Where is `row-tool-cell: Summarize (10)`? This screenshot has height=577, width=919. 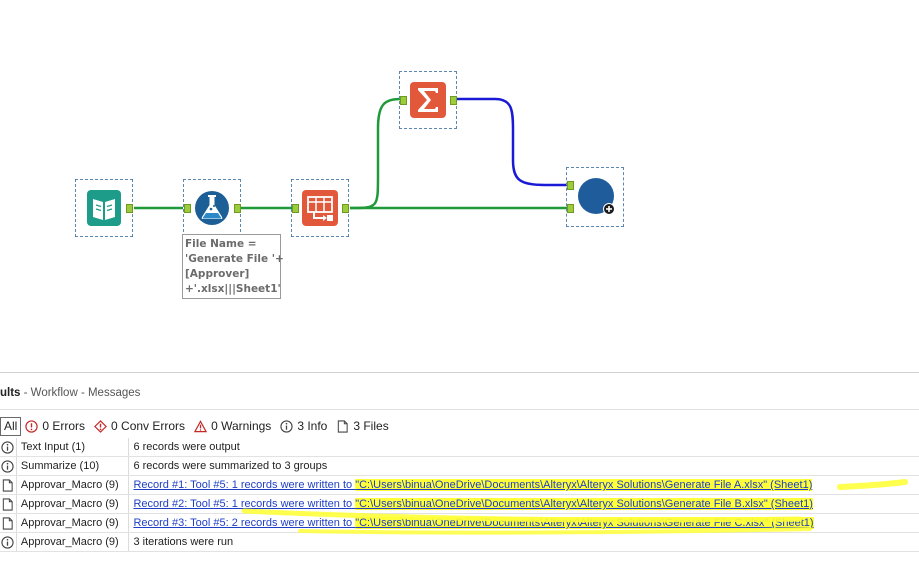
row-tool-cell: Summarize (10) is located at coordinates (73, 466).